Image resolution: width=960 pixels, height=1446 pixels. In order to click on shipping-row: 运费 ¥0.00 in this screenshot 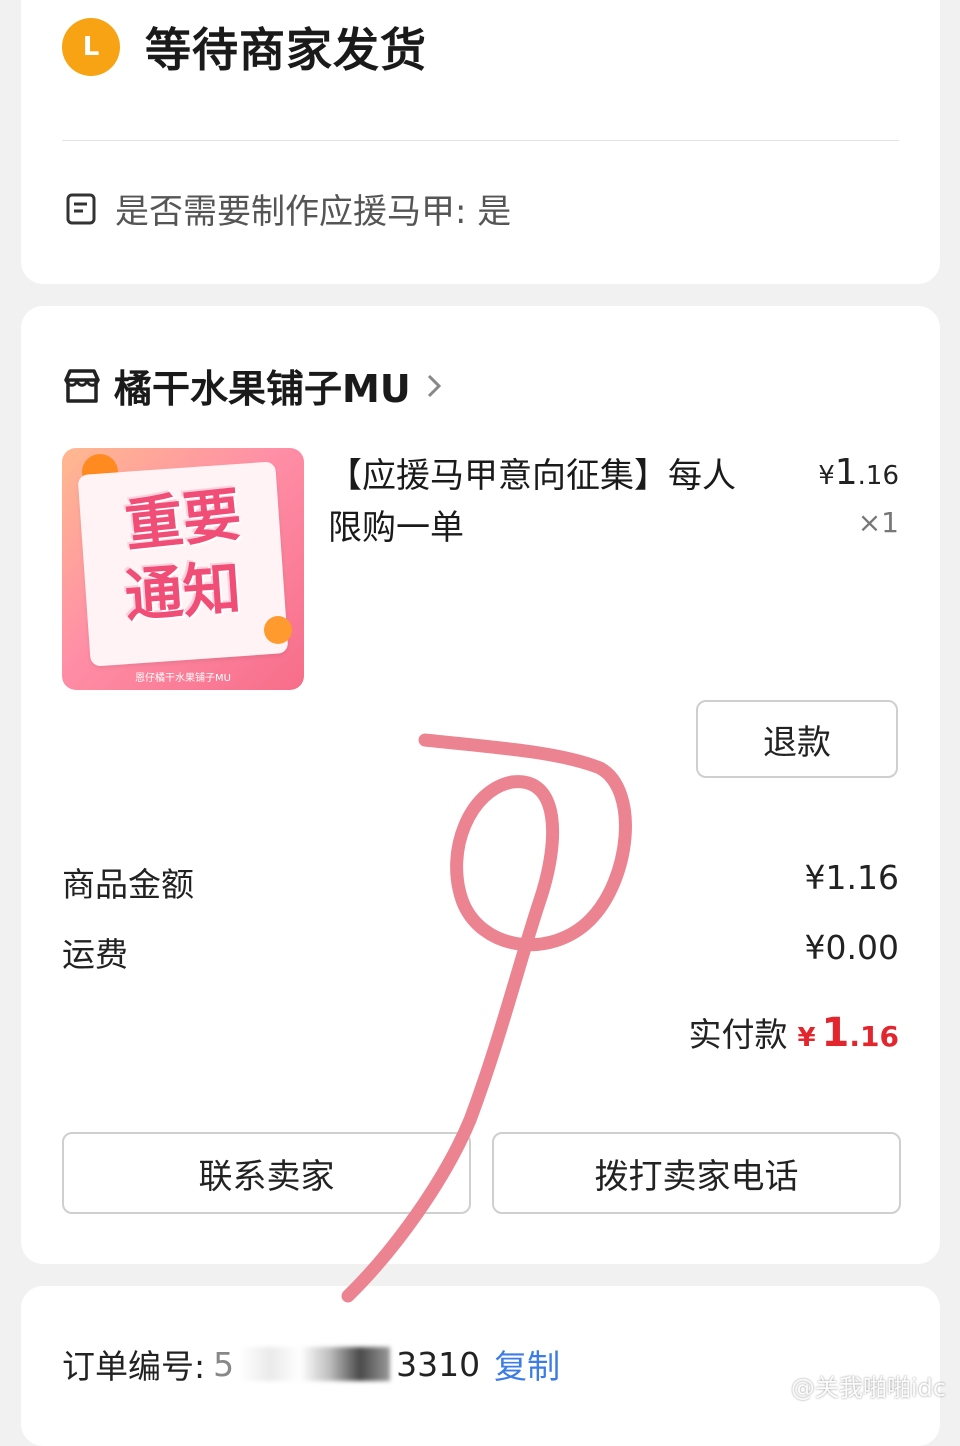, I will do `click(480, 952)`.